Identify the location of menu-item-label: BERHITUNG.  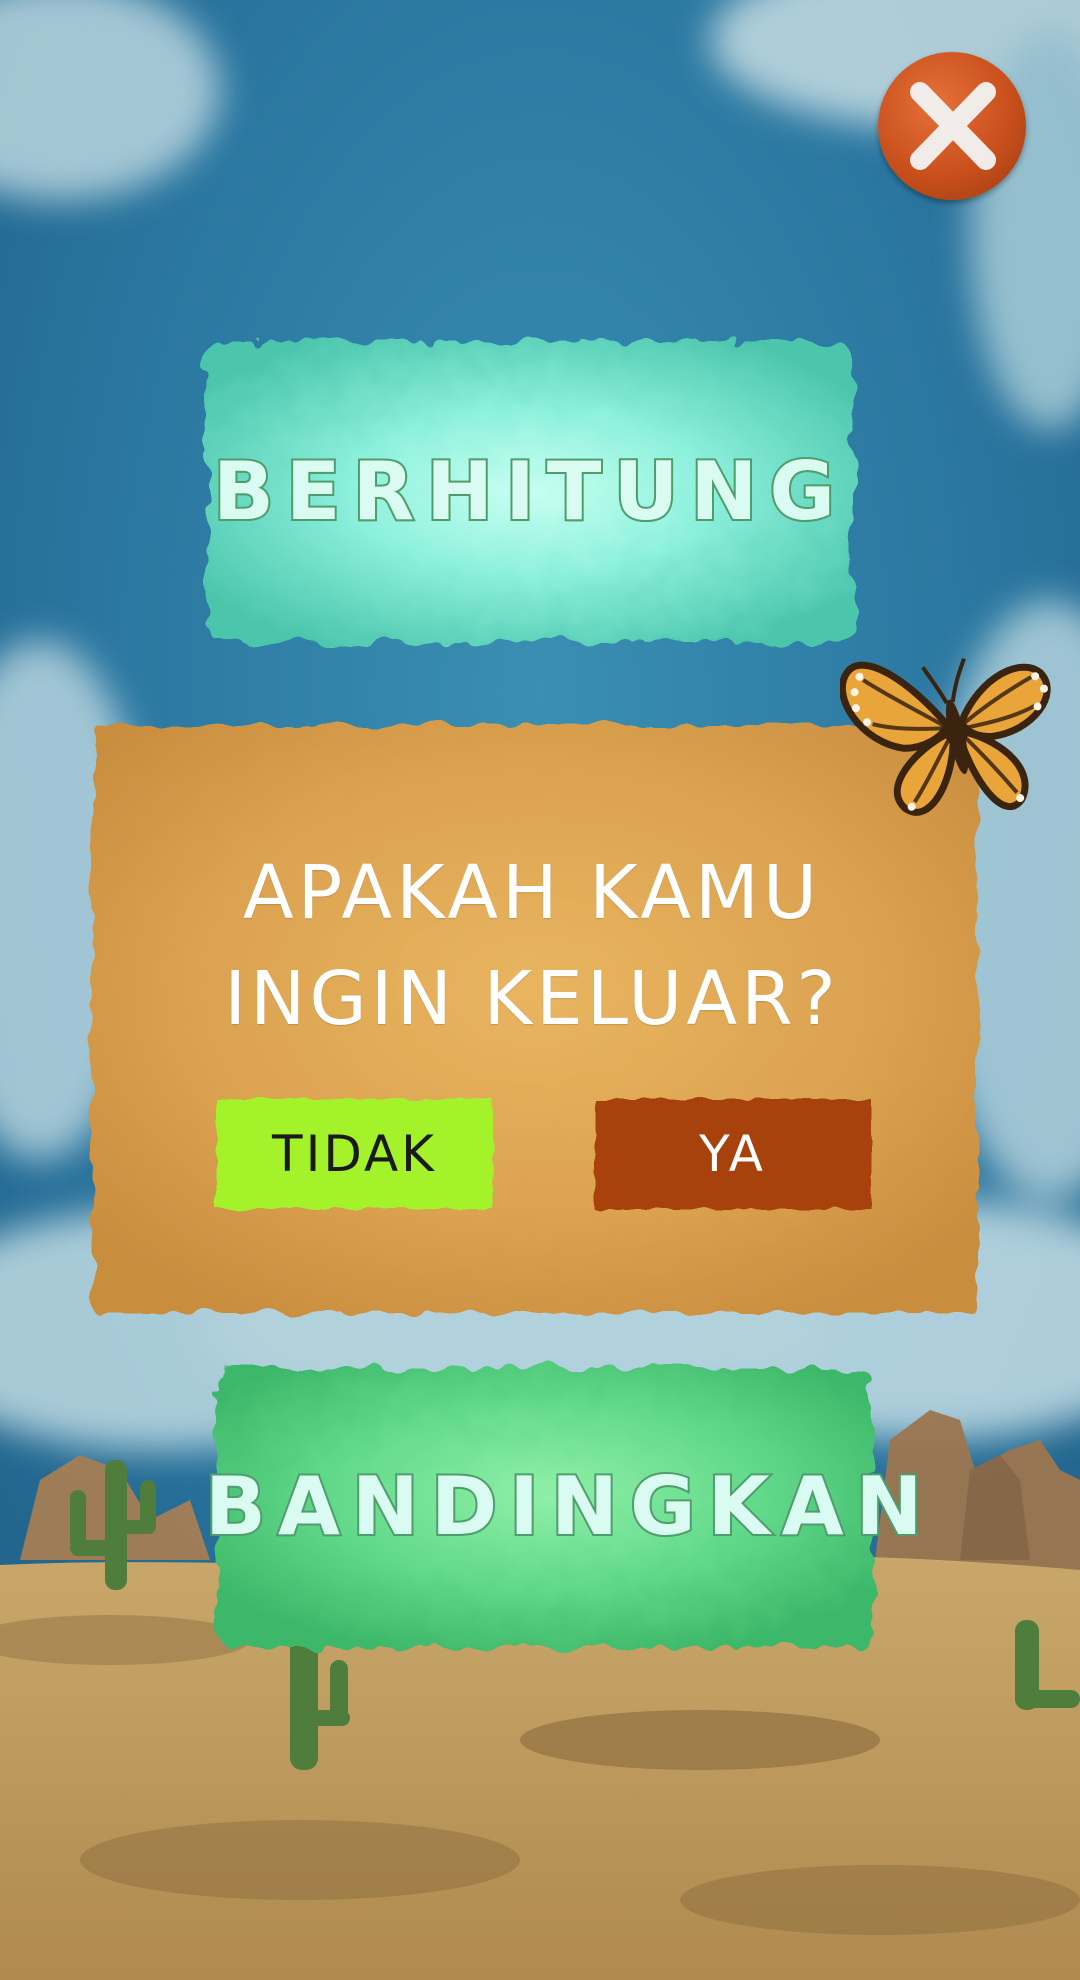
(529, 491).